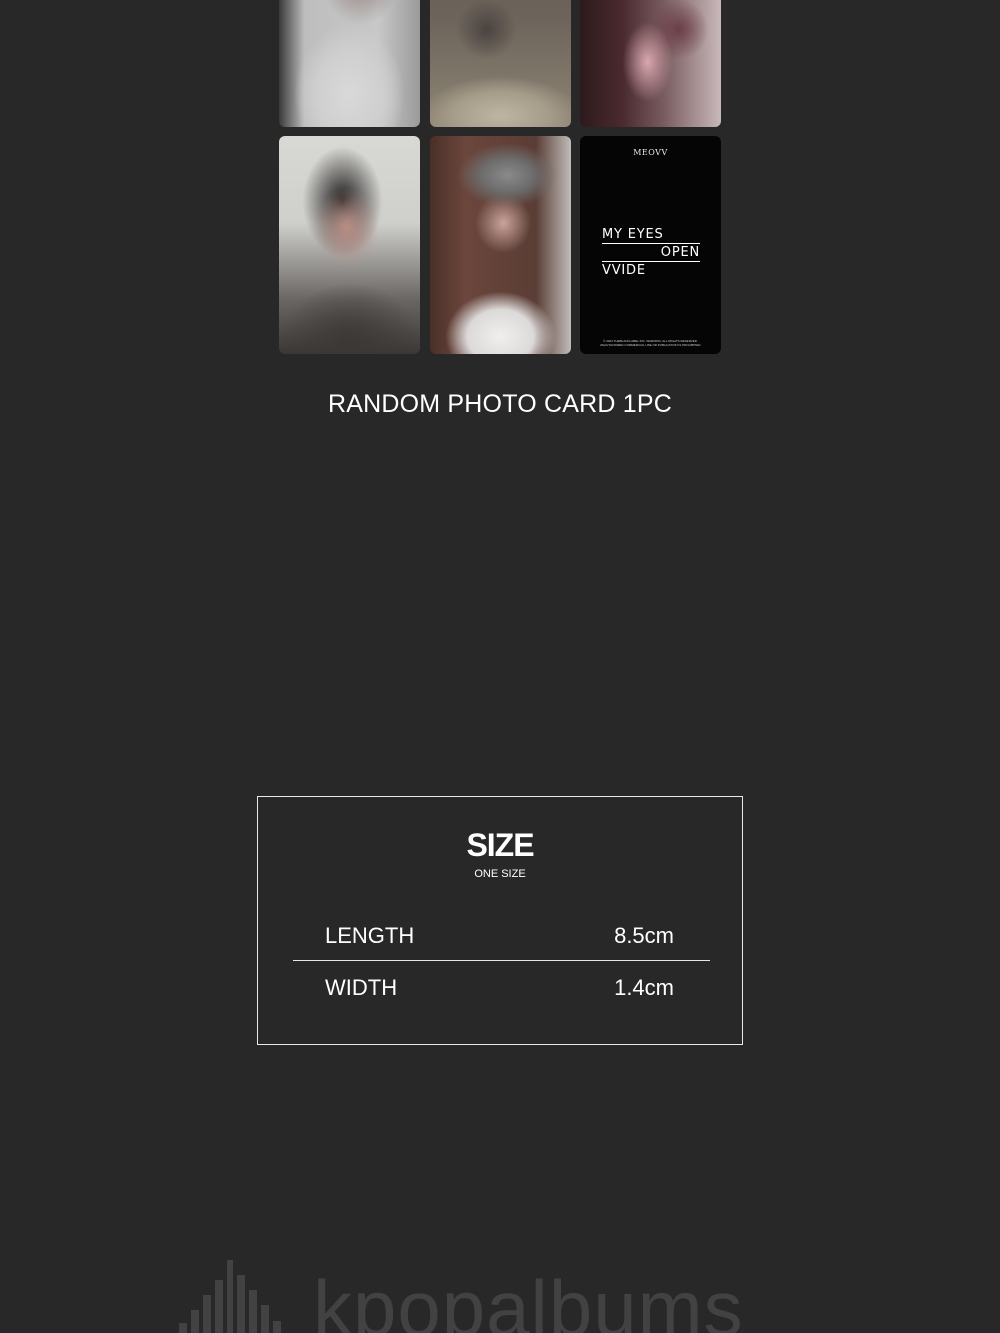 Image resolution: width=1000 pixels, height=1333 pixels. What do you see at coordinates (500, 845) in the screenshot?
I see `size-table-title: SIZE` at bounding box center [500, 845].